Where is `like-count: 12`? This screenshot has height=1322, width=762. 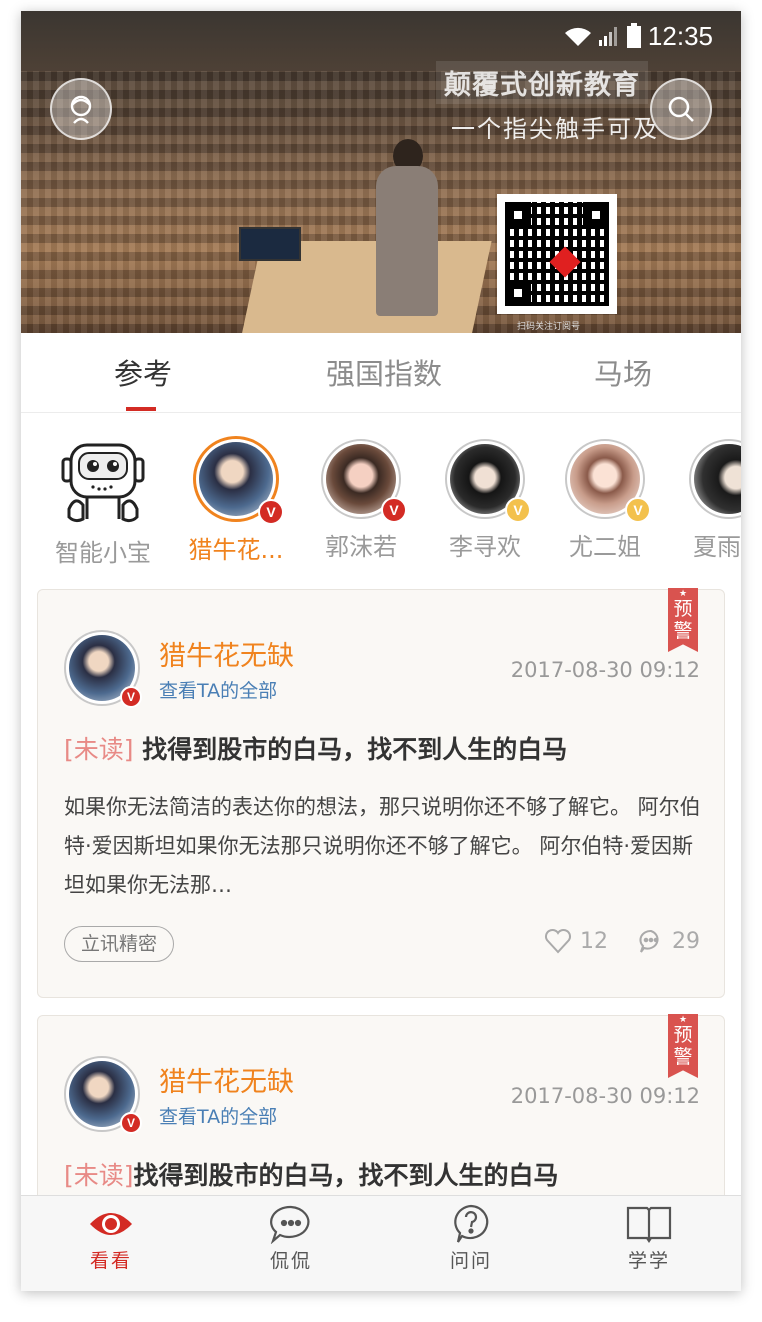
like-count: 12 is located at coordinates (594, 941).